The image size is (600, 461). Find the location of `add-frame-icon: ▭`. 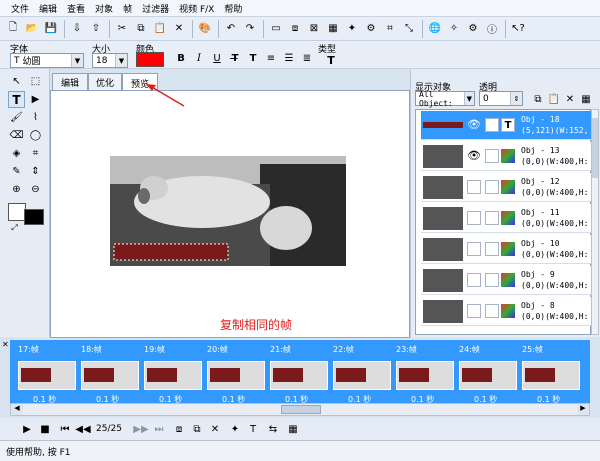

add-frame-icon: ▭ is located at coordinates (276, 29).